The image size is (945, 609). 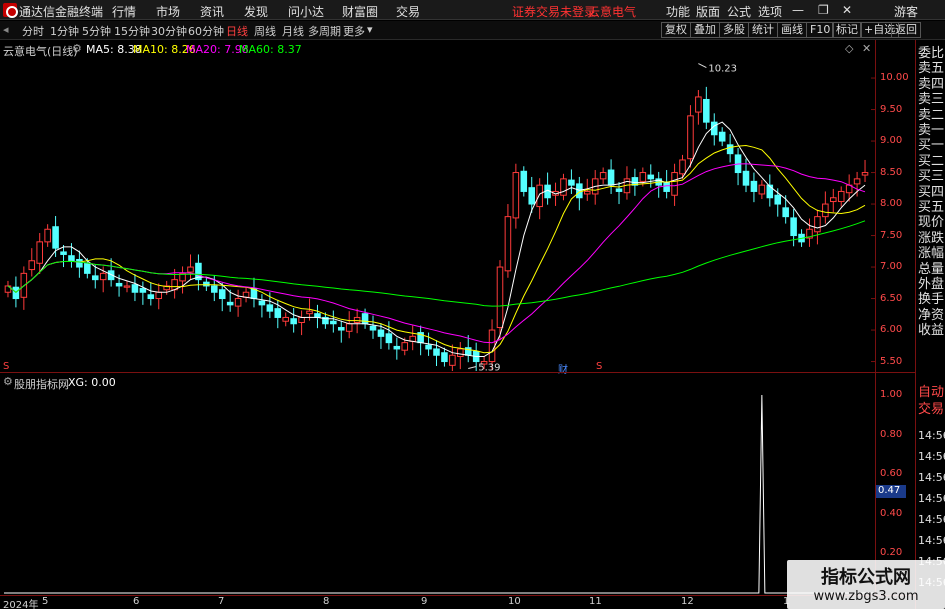 What do you see at coordinates (708, 11) in the screenshot?
I see `menu-layout: 版面` at bounding box center [708, 11].